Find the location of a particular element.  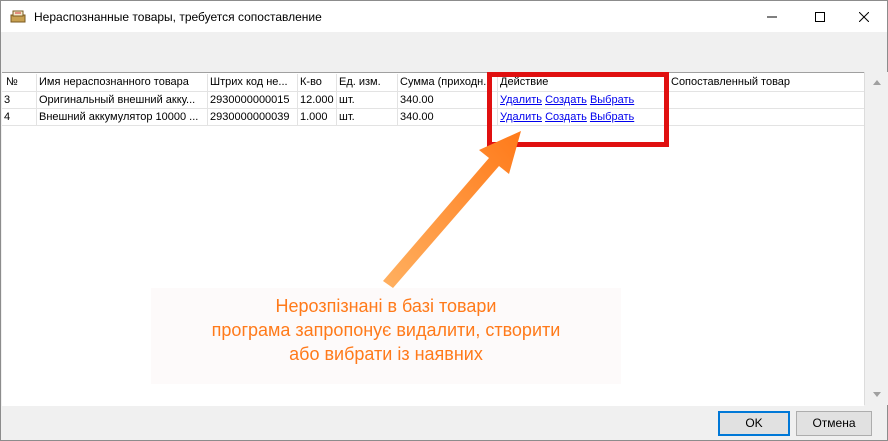

maximize-icon is located at coordinates (820, 16).